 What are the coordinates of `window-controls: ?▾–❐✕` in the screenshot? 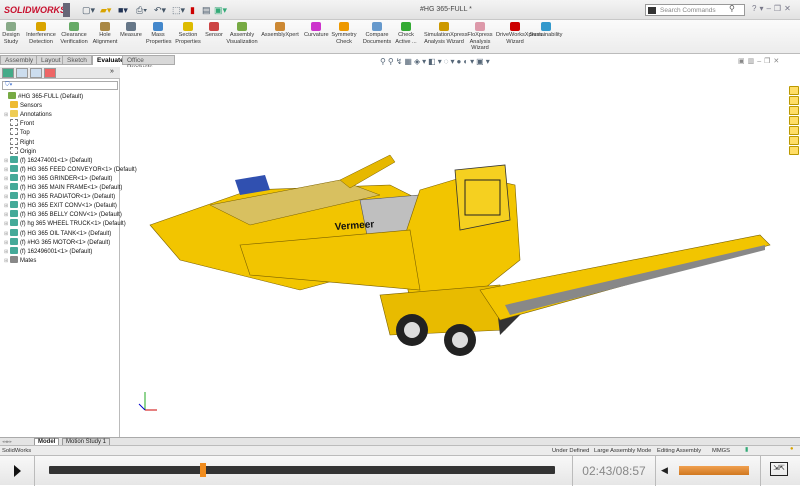 It's located at (773, 8).